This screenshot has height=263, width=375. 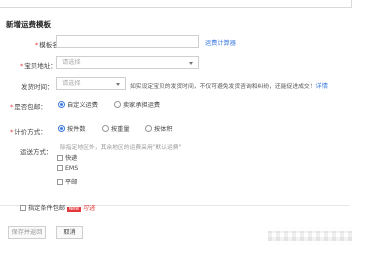 What do you see at coordinates (27, 232) in the screenshot?
I see `save-and-return-button: 保存并返回` at bounding box center [27, 232].